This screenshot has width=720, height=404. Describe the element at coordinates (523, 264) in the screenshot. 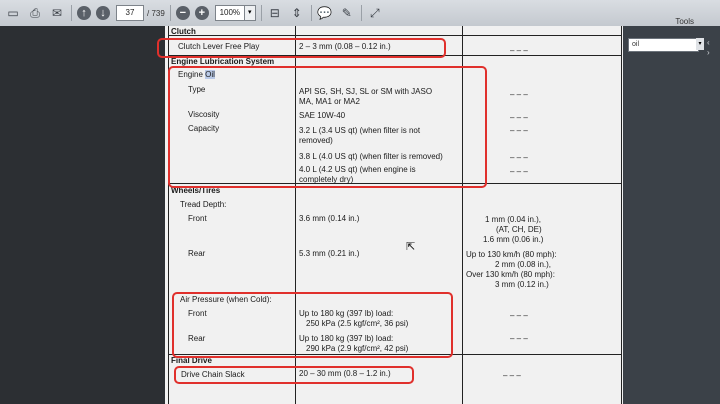

I see `tread-rear-limit-2: 2 mm (0.08 in.),` at that location.